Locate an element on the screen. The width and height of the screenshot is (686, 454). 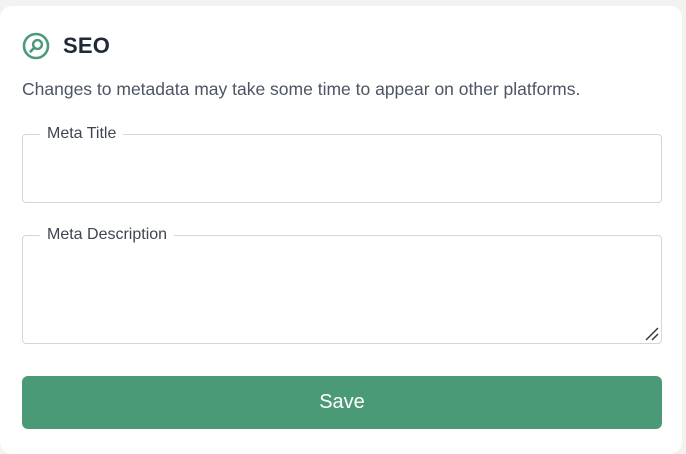
card-title: SEO is located at coordinates (87, 45).